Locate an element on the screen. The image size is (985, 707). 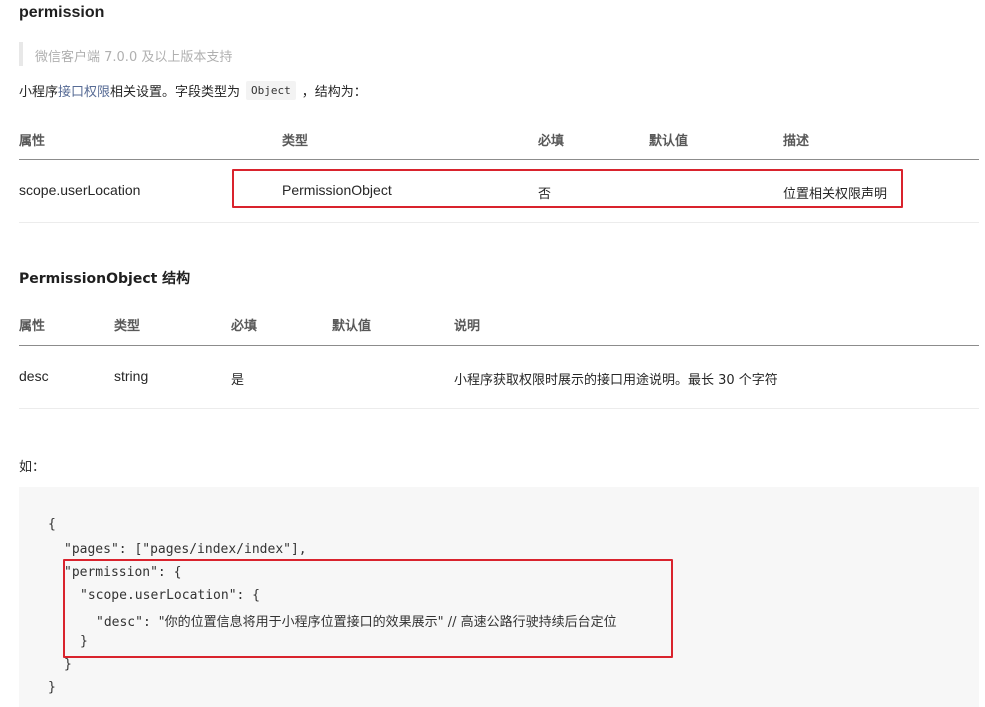
version-note: 微信客户端 7.0.0 及以上版本支持 is located at coordinates (149, 54).